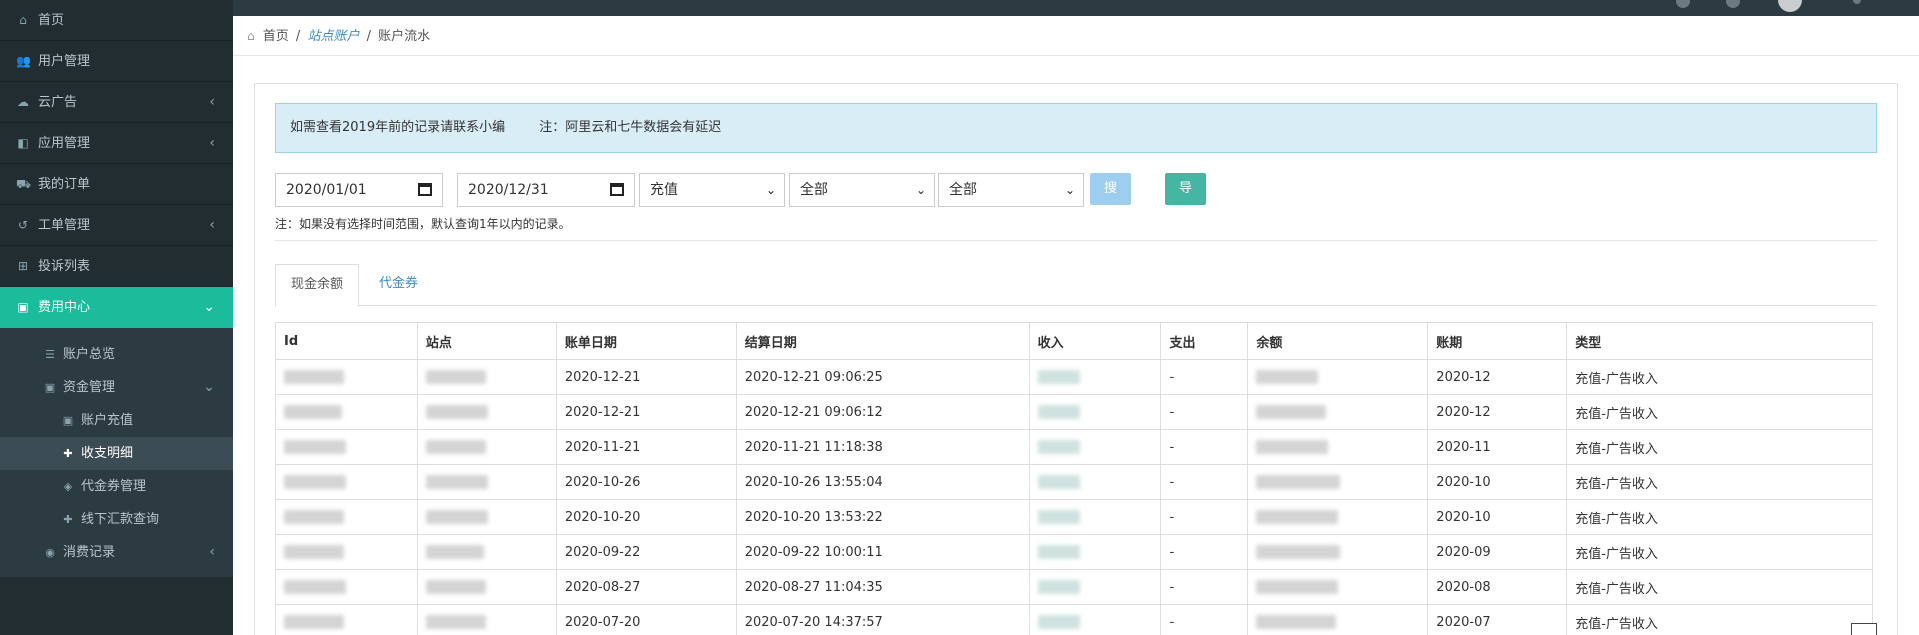 Image resolution: width=1919 pixels, height=635 pixels. I want to click on sidebar-subitem-1: ▣ 资金管理 ⌄, so click(116, 387).